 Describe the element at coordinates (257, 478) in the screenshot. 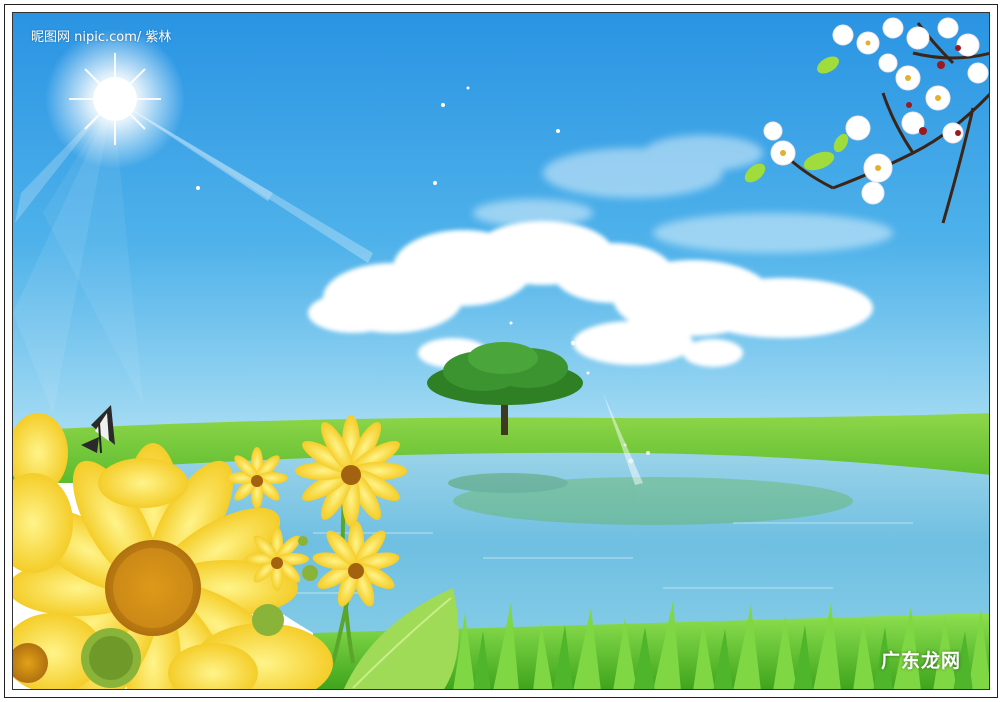

I see `small-sunflower-left` at that location.